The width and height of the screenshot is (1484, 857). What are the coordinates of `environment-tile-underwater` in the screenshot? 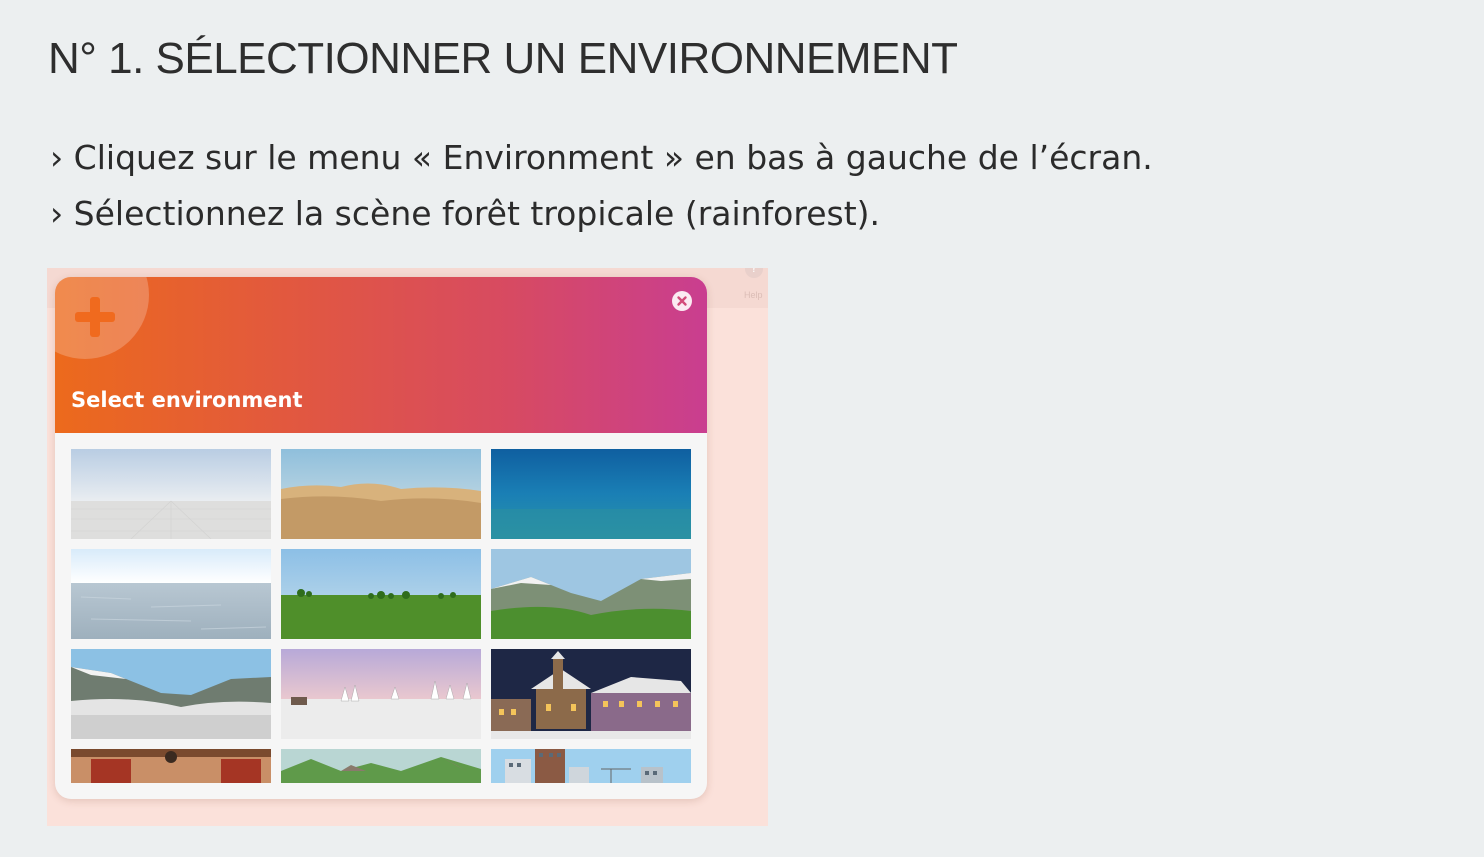 It's located at (591, 494).